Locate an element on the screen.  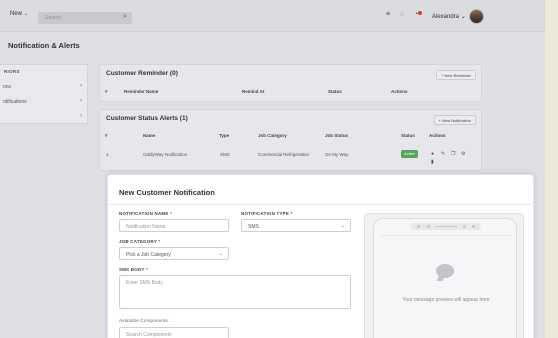
available-components-label: Available Components : is located at coordinates (145, 320).